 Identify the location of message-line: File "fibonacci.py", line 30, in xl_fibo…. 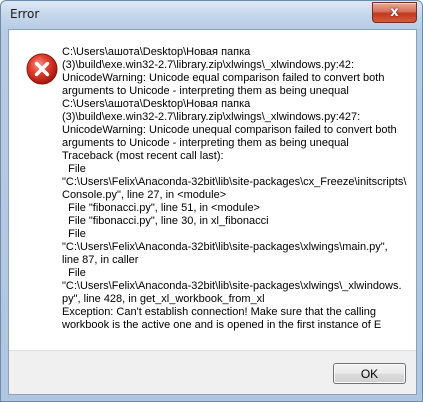
(165, 221).